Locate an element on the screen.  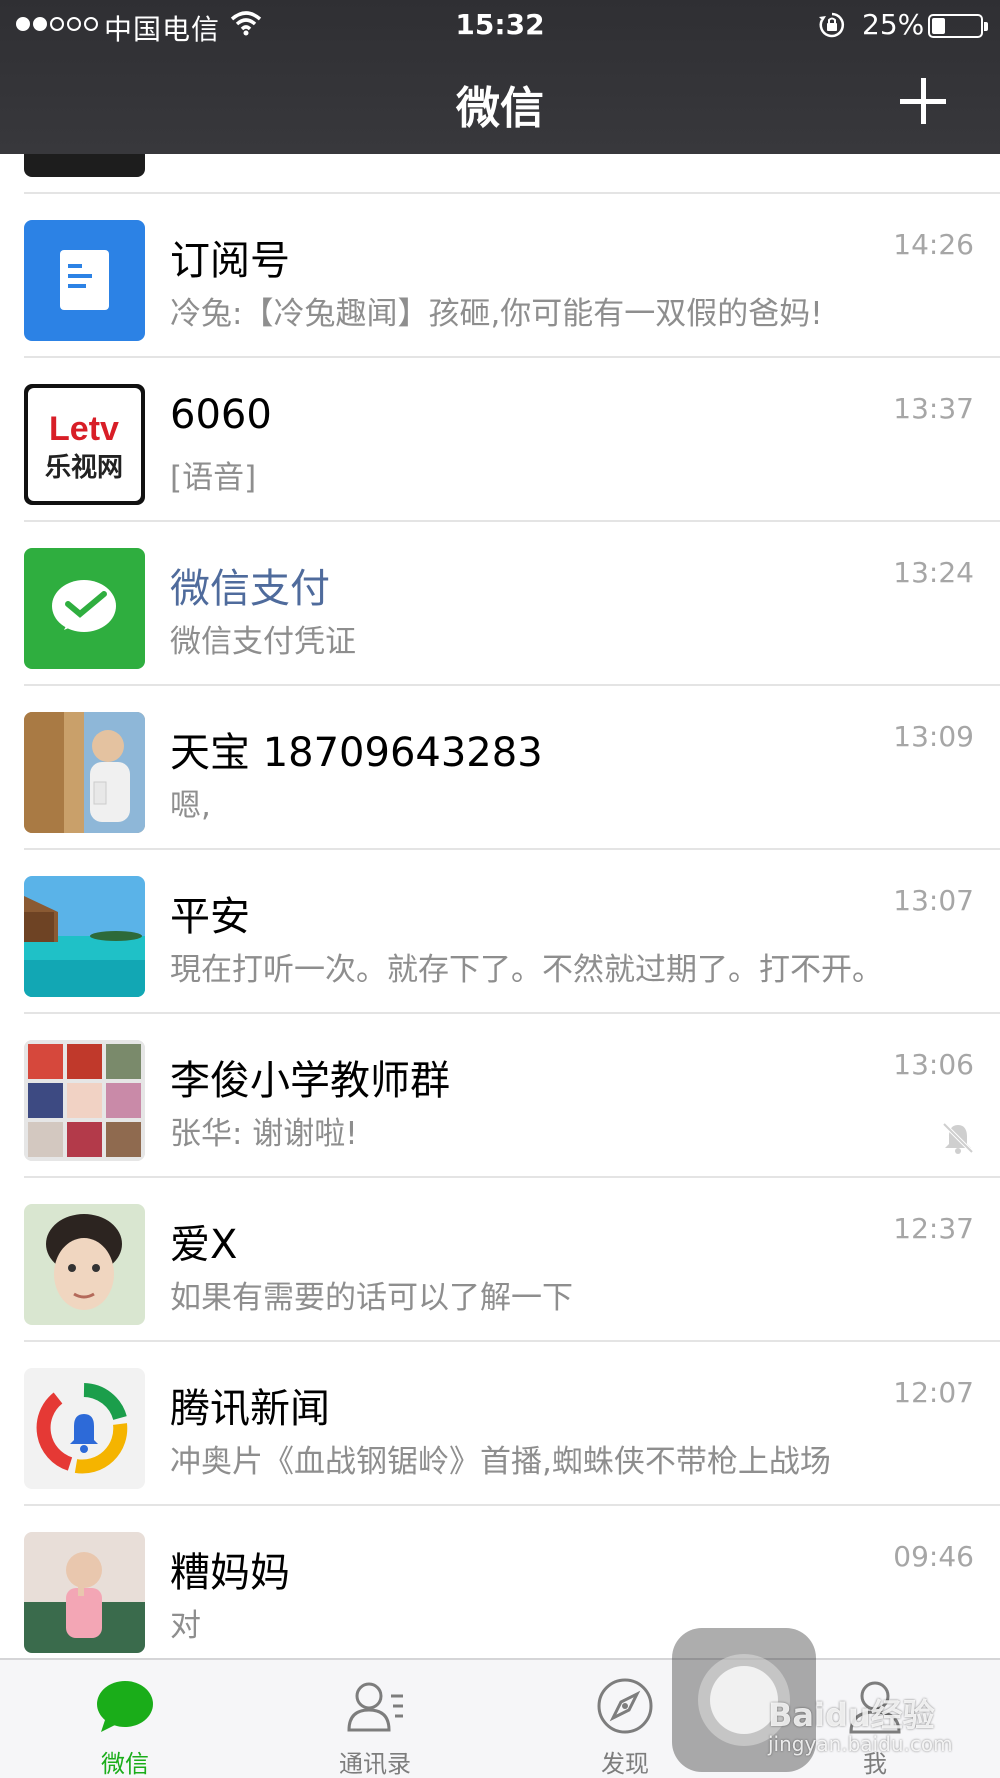
chat-row-tencent-news: 腾讯新闻 冲奥片《血战钢锯岭》首播,蜘蛛侠不带枪上战场 12:07 is located at coordinates (500, 1424).